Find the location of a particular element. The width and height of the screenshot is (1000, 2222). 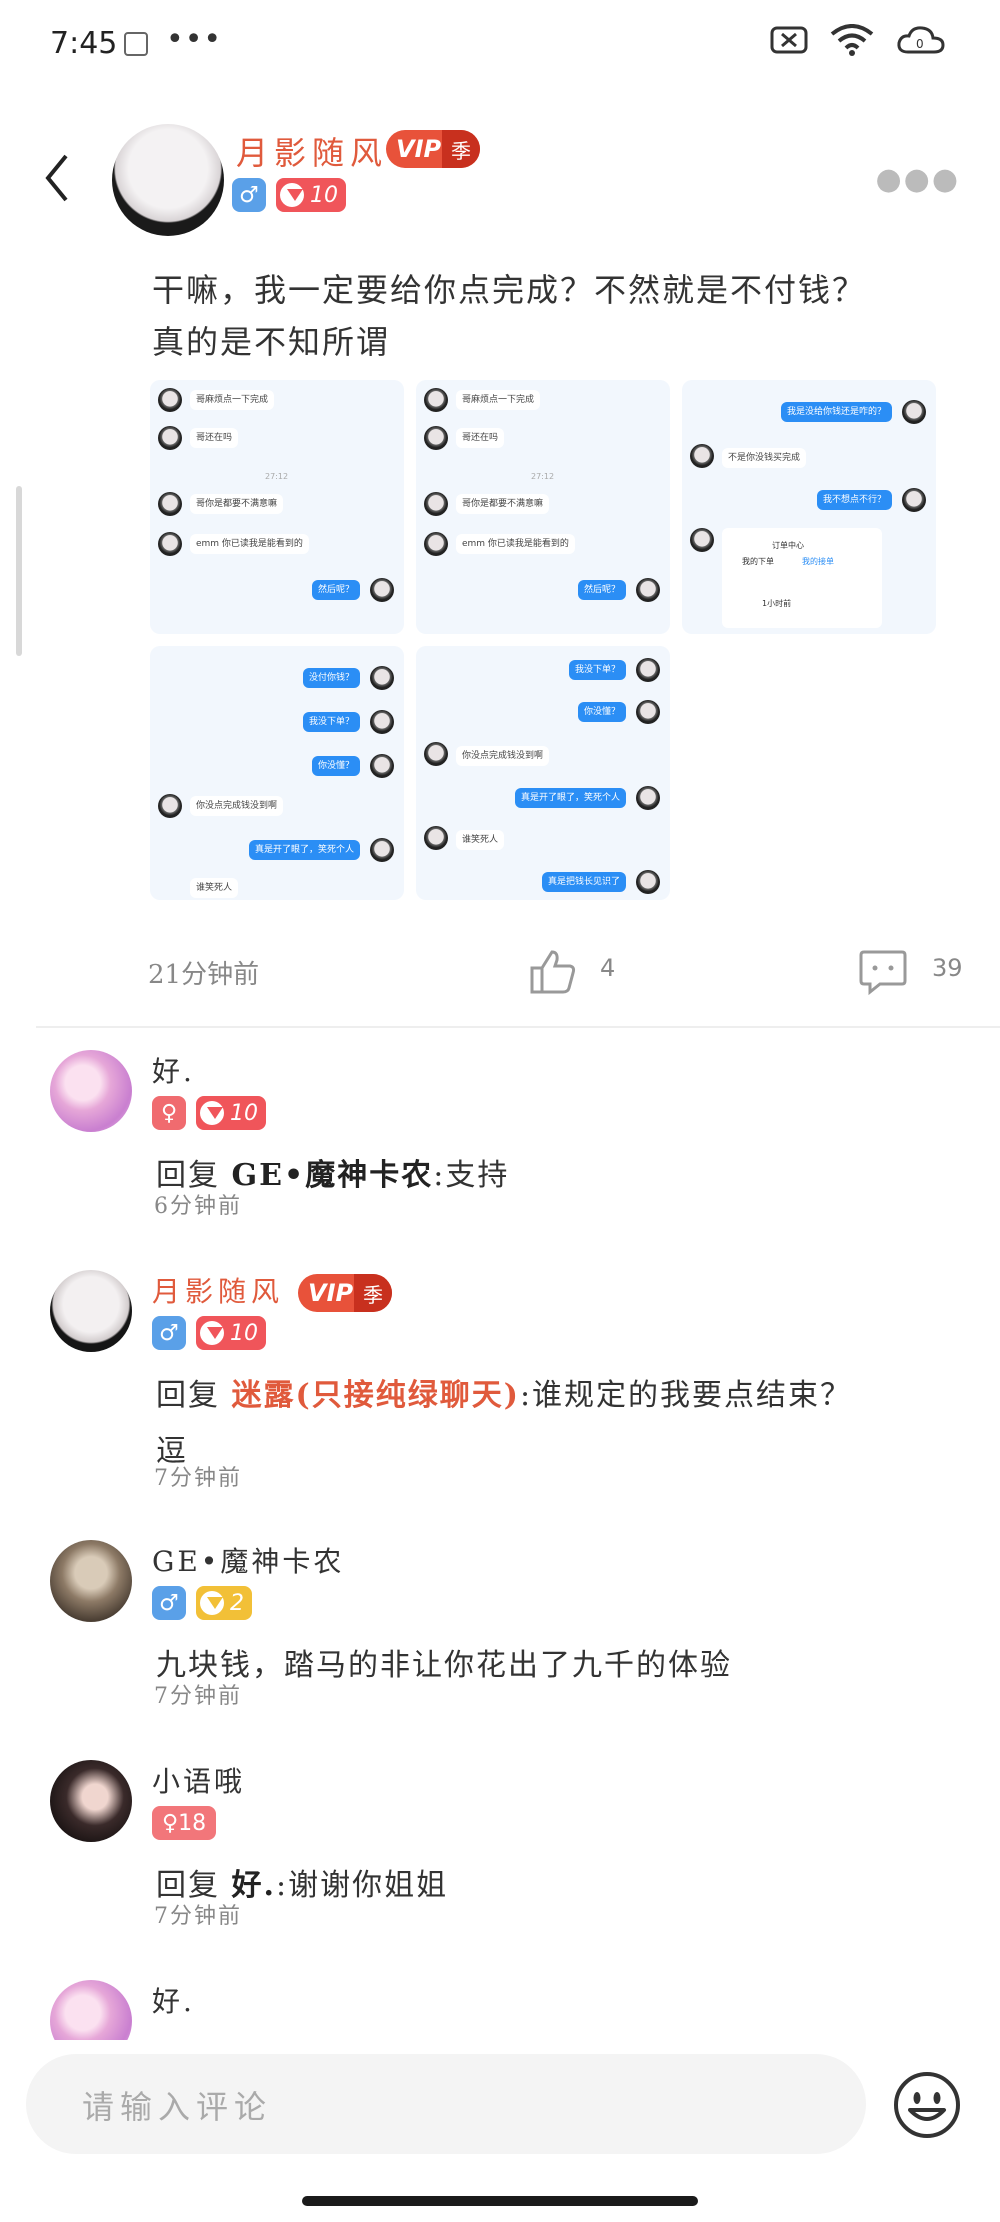

comment-text: 九块钱，踏马的非让你花出了九千的体验 is located at coordinates (556, 1666).